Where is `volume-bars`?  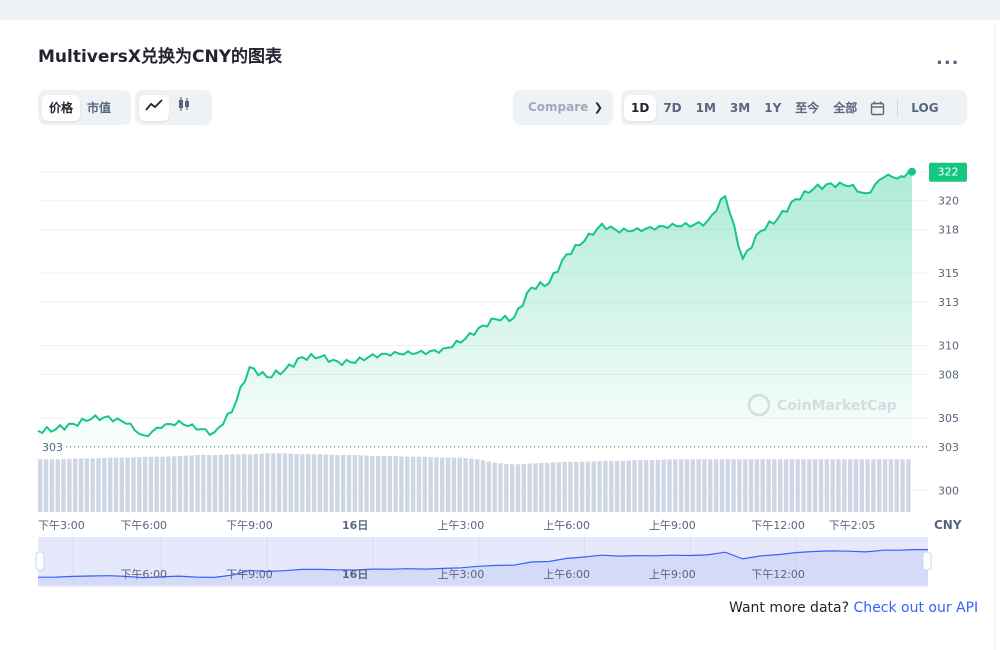 volume-bars is located at coordinates (474, 482).